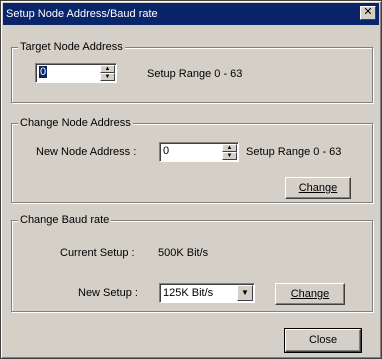  I want to click on target-node-spin-buttons: ▲ ▼, so click(107, 73).